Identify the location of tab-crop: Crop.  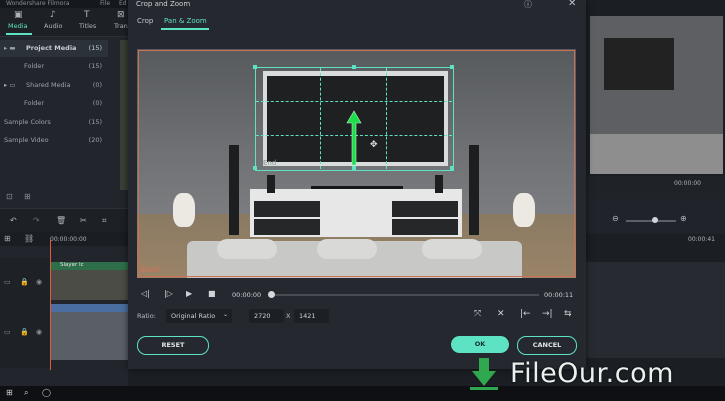
(145, 21).